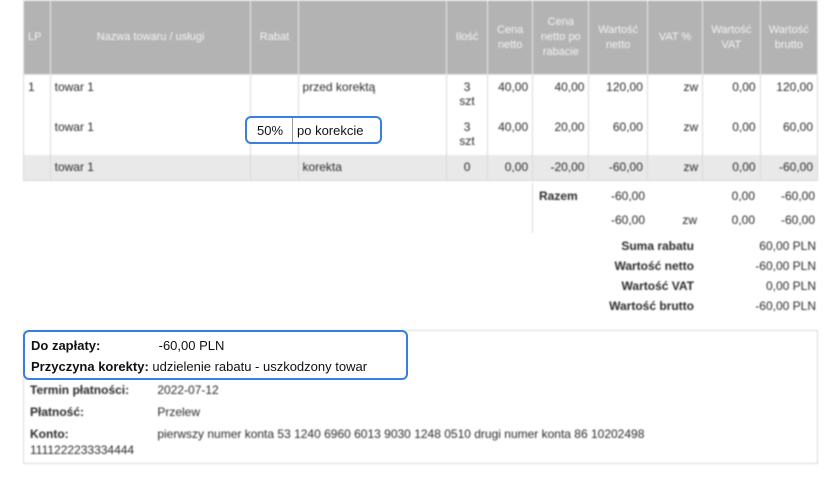  I want to click on to-pay-row: Do zapłaty: -60,00 PLN, so click(127, 345).